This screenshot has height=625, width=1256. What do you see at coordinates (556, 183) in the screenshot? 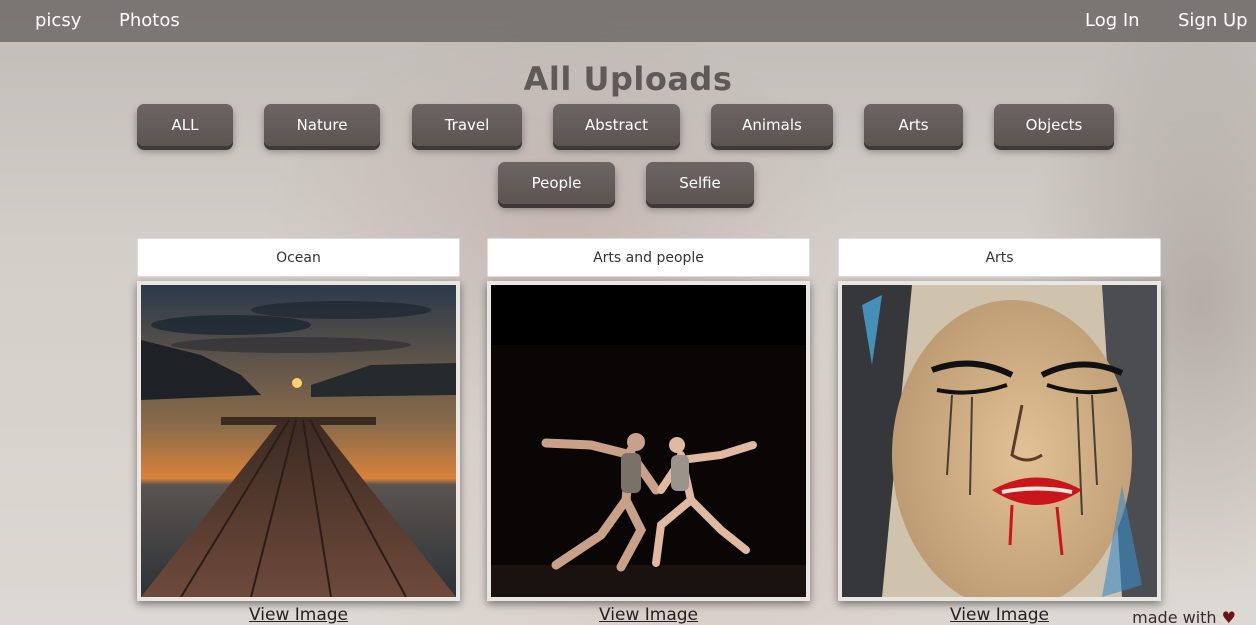
I see `filter-people-button: People` at bounding box center [556, 183].